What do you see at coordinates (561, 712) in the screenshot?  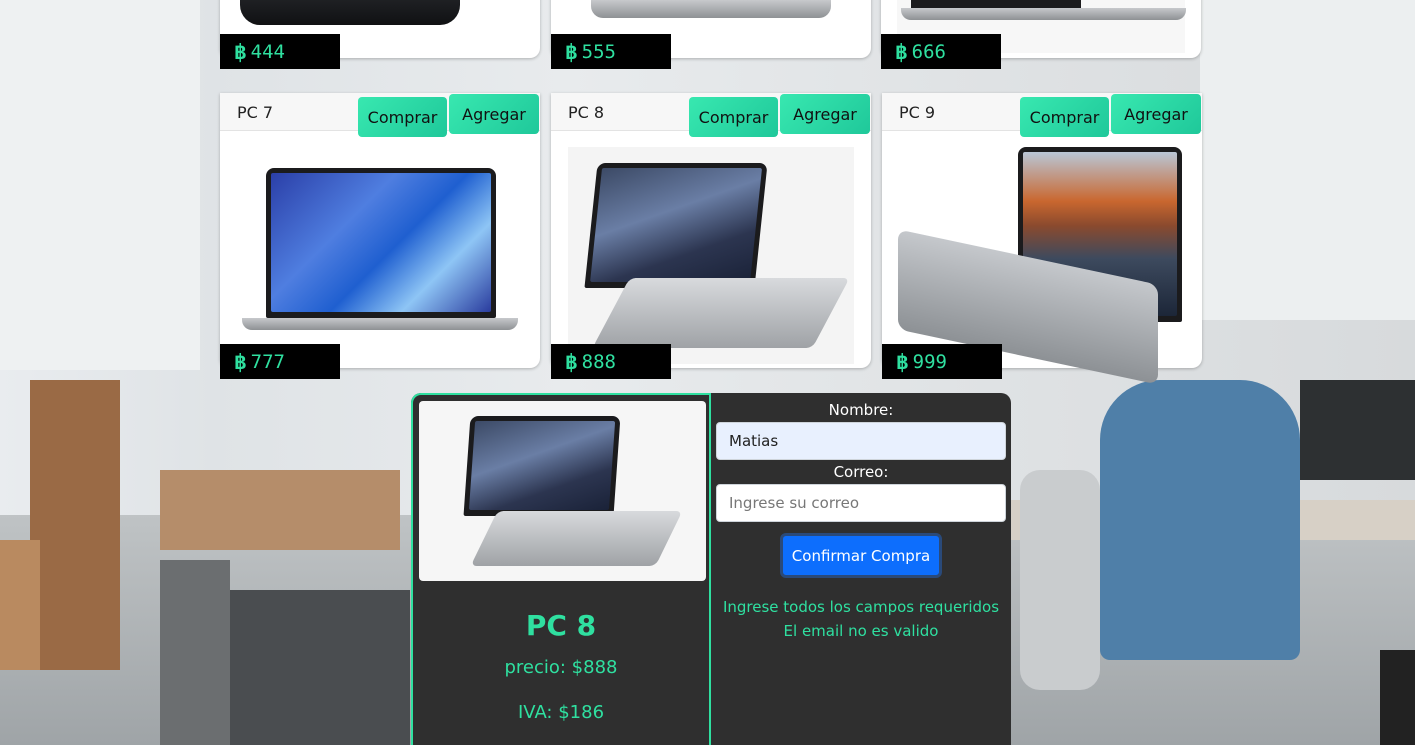 I see `selected-product-iva: IVA: $186` at bounding box center [561, 712].